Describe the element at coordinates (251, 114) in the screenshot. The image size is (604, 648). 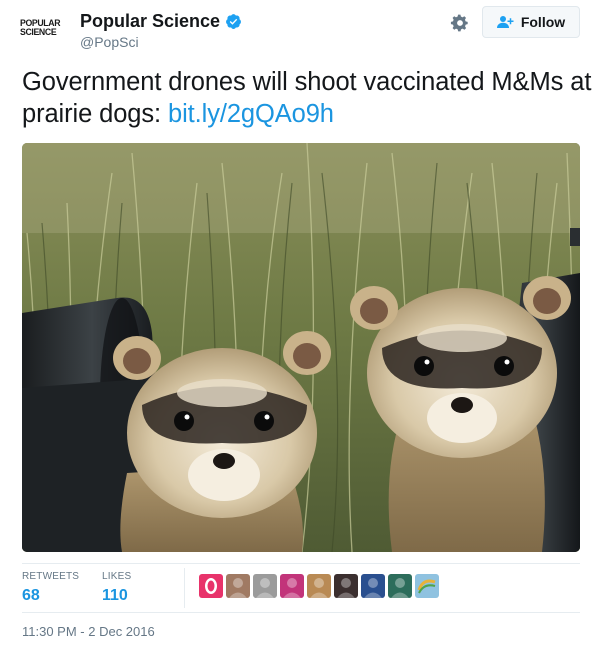
I see `tweet-link: bit.ly/2gQAo9h` at that location.